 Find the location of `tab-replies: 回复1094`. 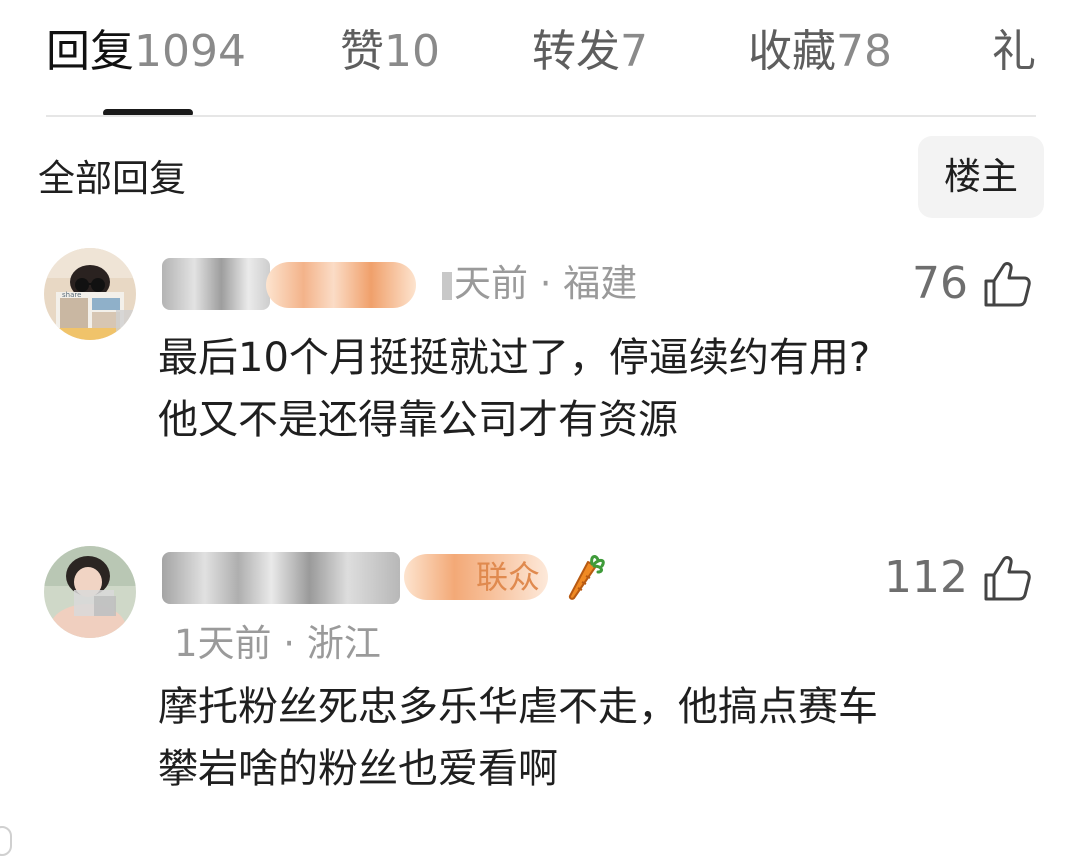

tab-replies: 回复1094 is located at coordinates (146, 52).